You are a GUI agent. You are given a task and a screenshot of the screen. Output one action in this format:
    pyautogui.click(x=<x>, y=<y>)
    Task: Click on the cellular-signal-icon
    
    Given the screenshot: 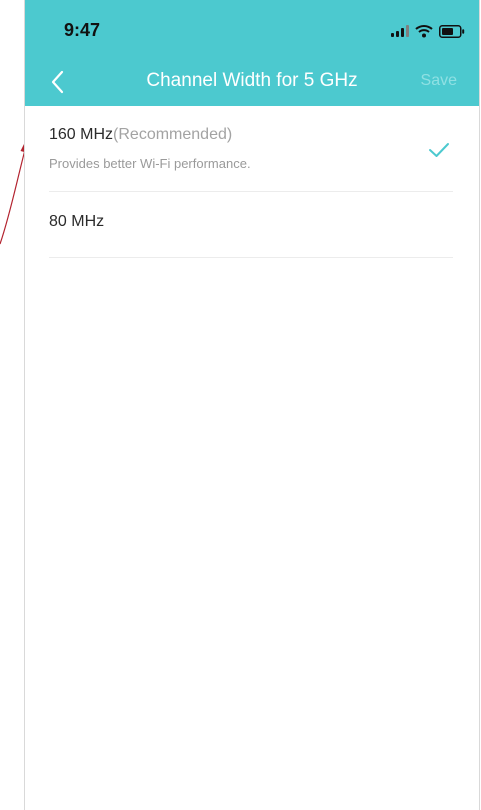 What is the action you would take?
    pyautogui.click(x=400, y=31)
    